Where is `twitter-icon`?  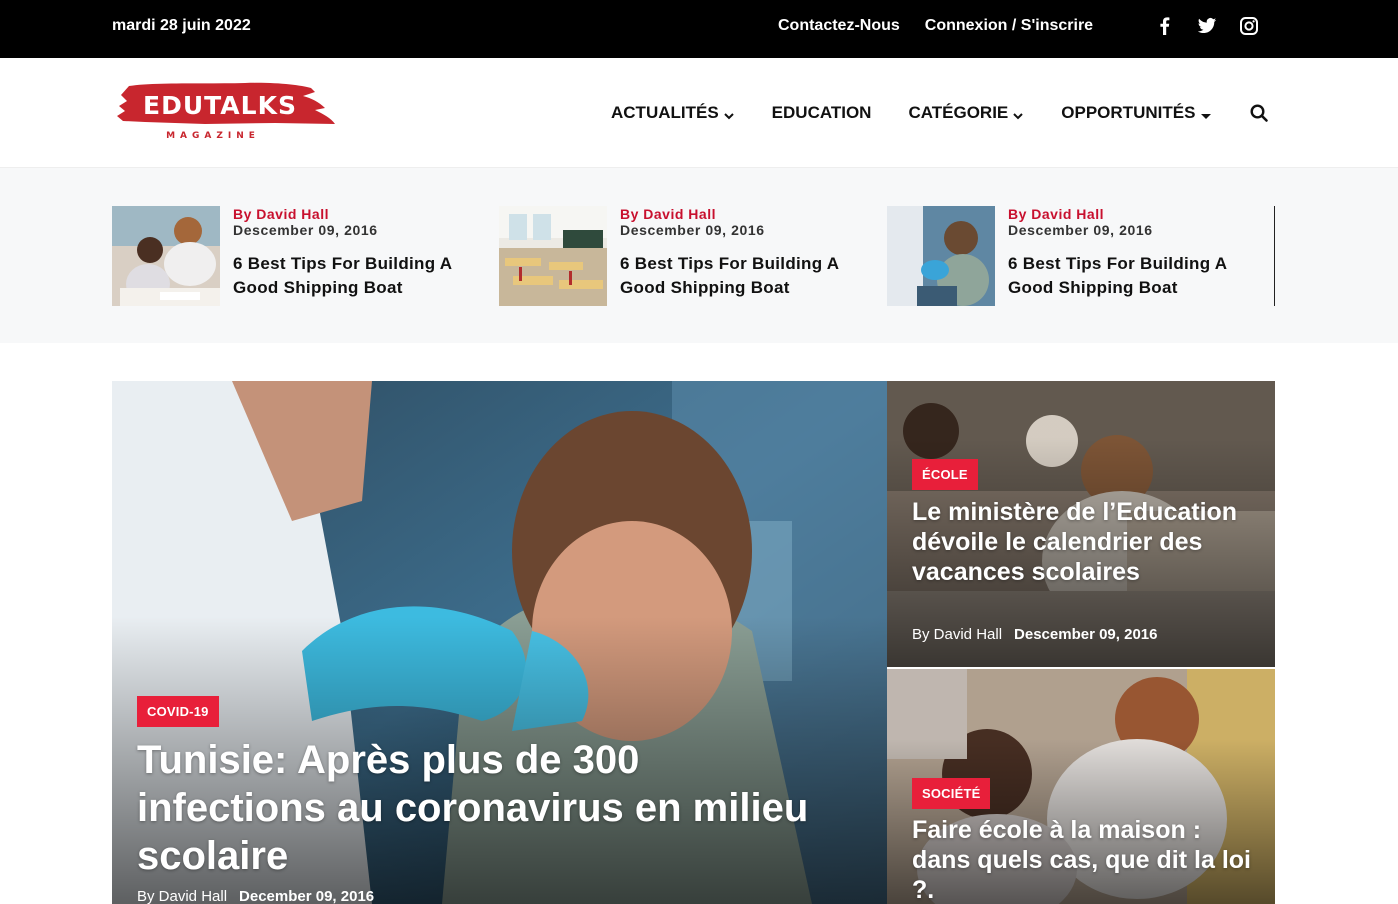 twitter-icon is located at coordinates (1207, 26).